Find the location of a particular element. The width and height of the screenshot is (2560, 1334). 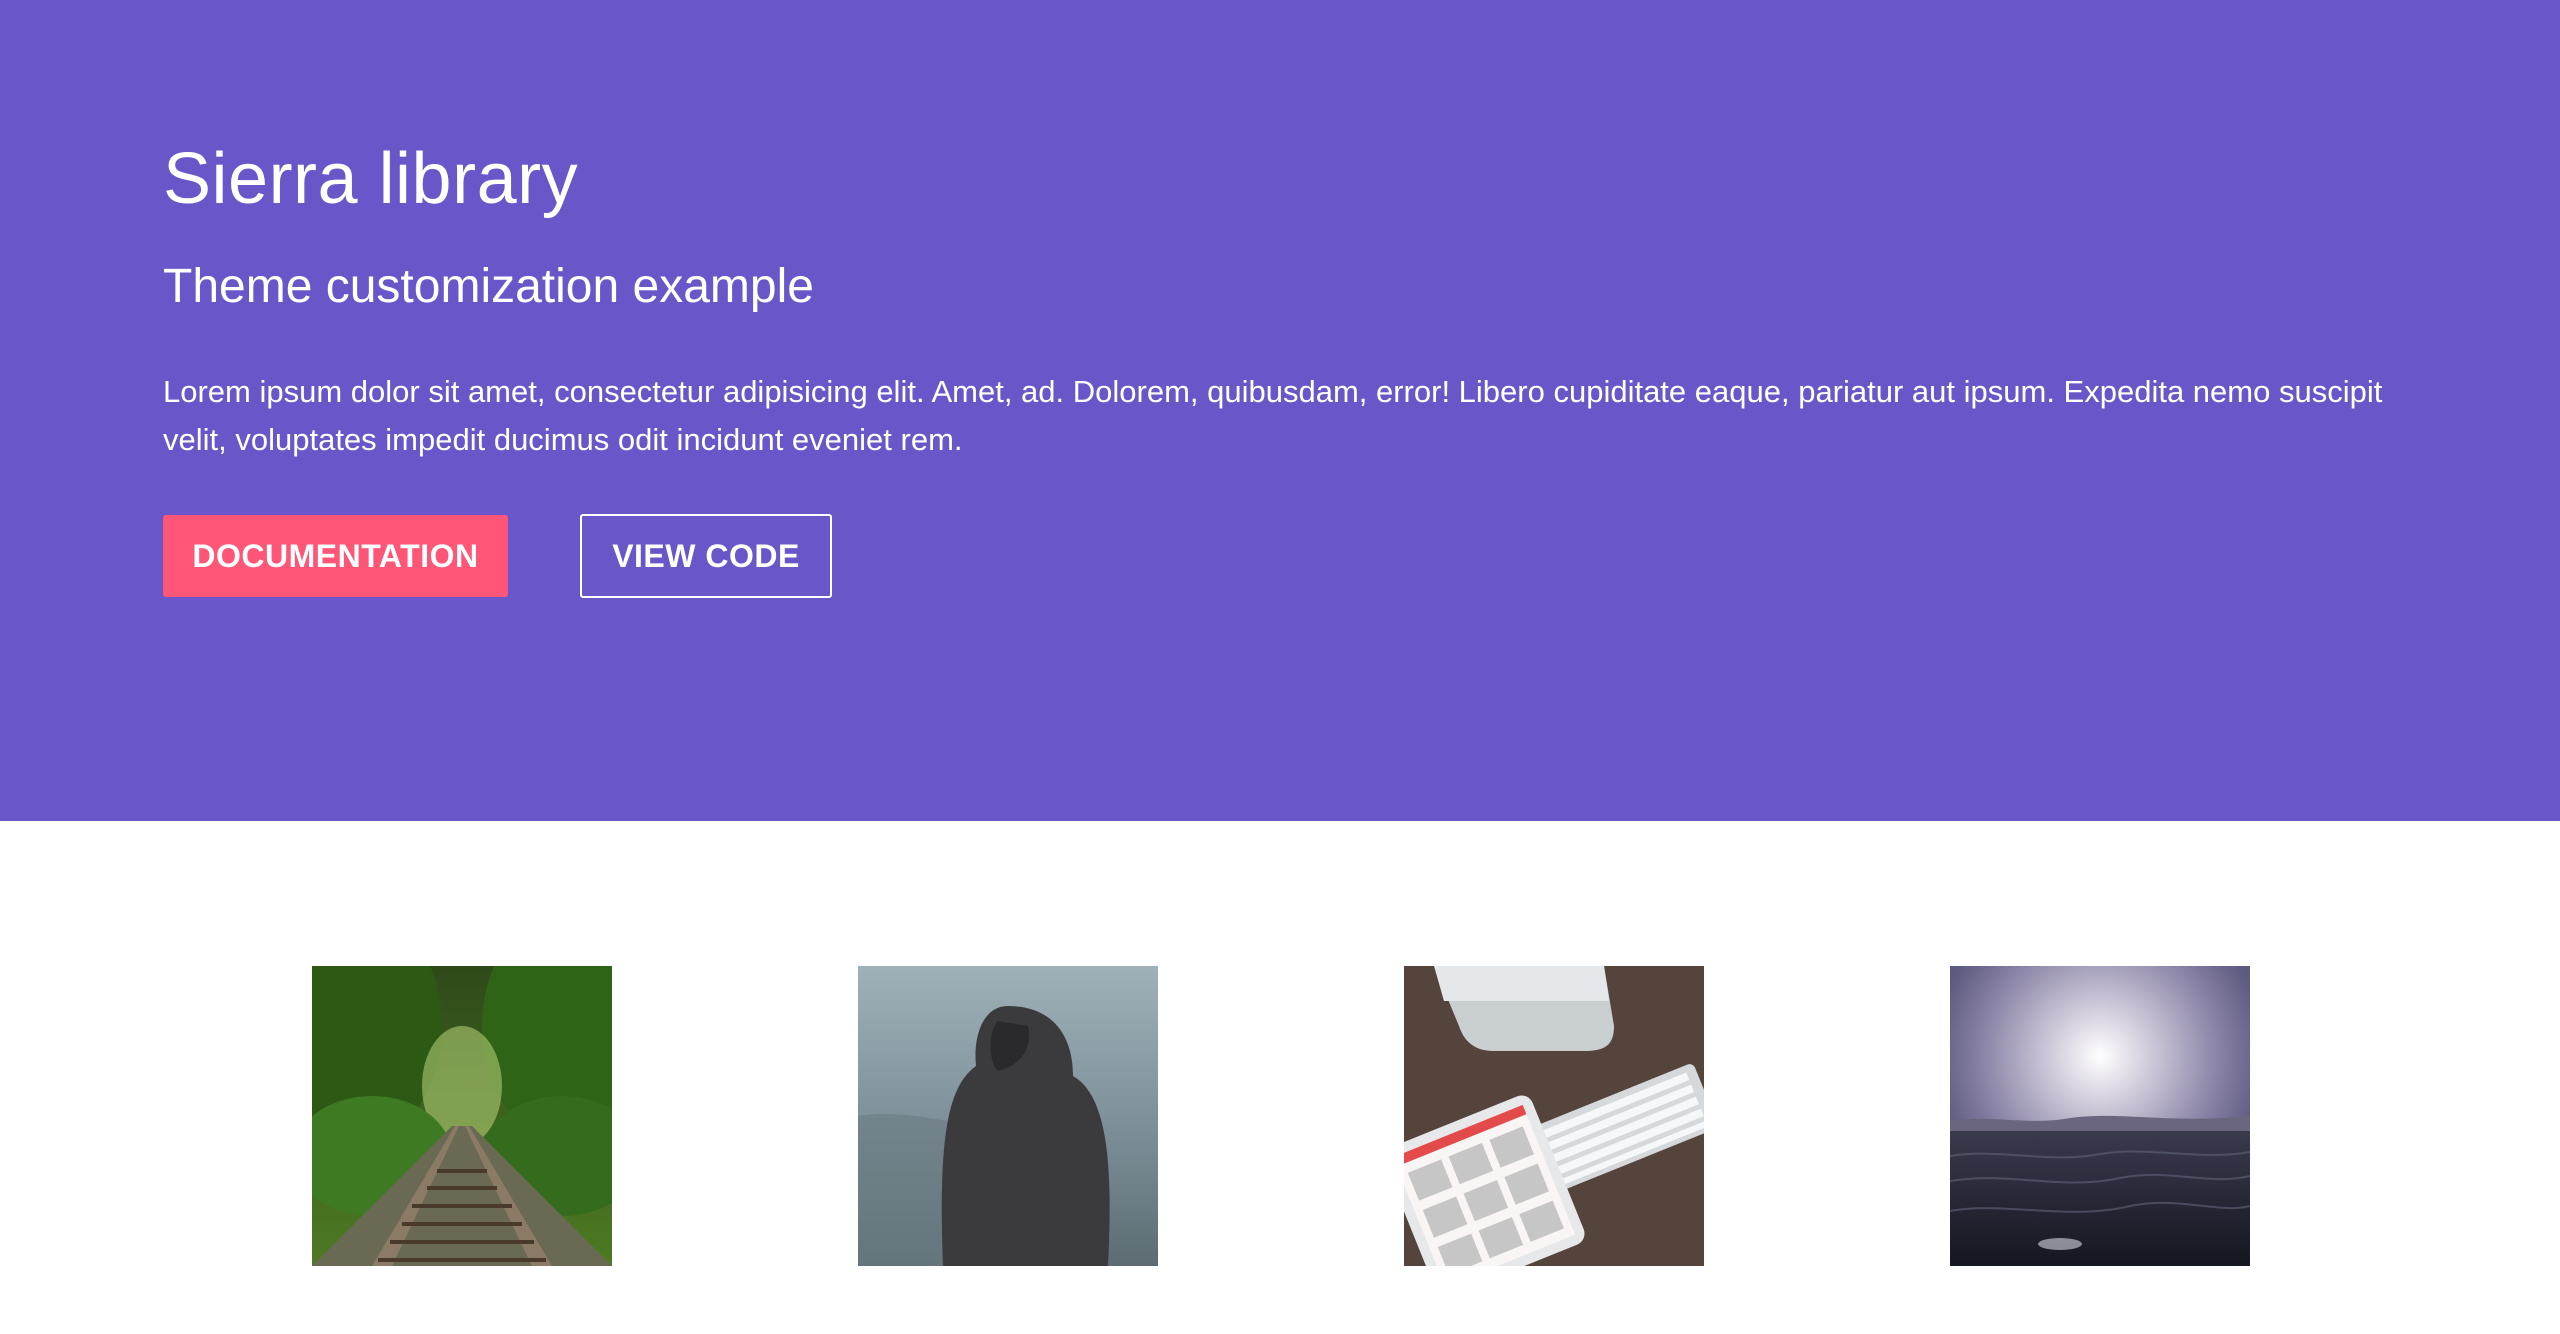

view-code-button: VIEW CODE is located at coordinates (706, 556).